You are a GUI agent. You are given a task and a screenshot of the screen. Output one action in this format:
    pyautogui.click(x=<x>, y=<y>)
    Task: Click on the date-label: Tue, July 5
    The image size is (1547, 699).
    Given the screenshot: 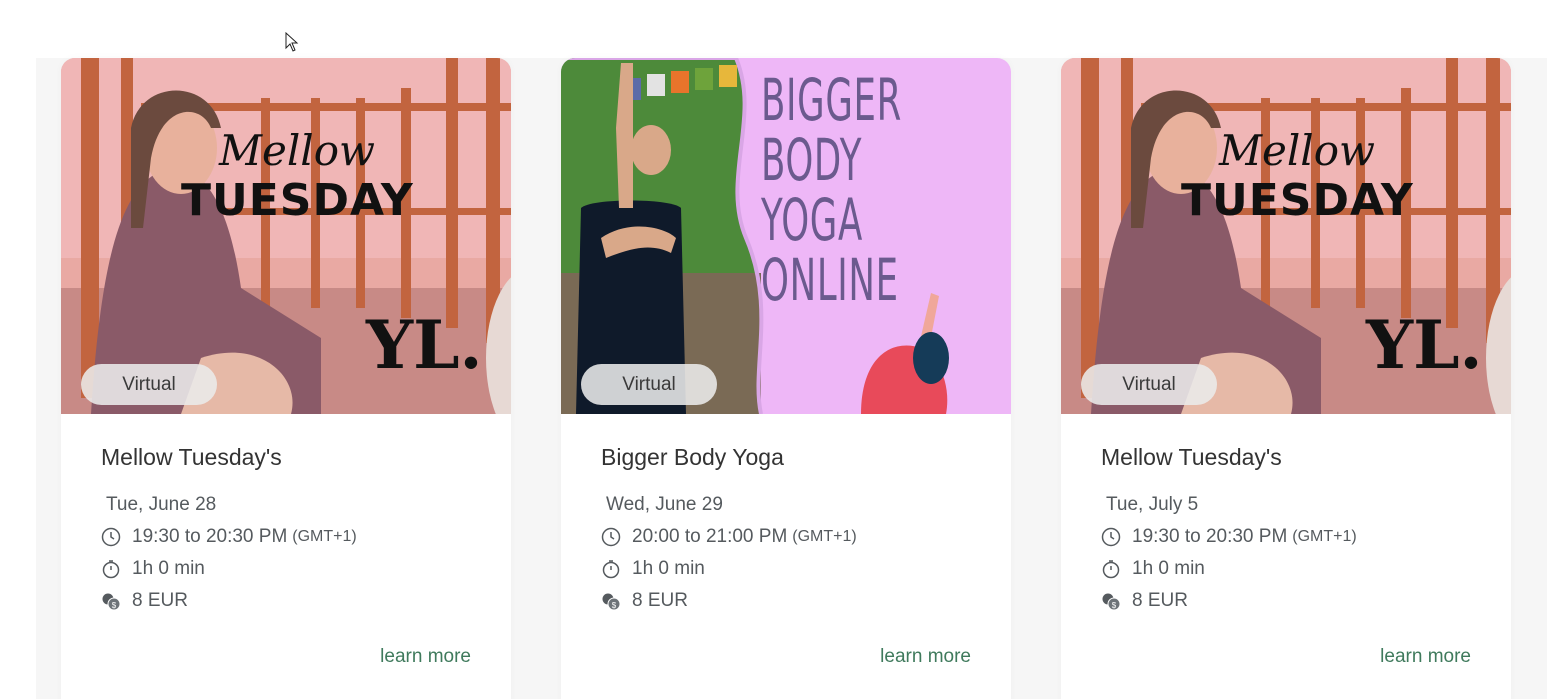 What is the action you would take?
    pyautogui.click(x=1152, y=504)
    